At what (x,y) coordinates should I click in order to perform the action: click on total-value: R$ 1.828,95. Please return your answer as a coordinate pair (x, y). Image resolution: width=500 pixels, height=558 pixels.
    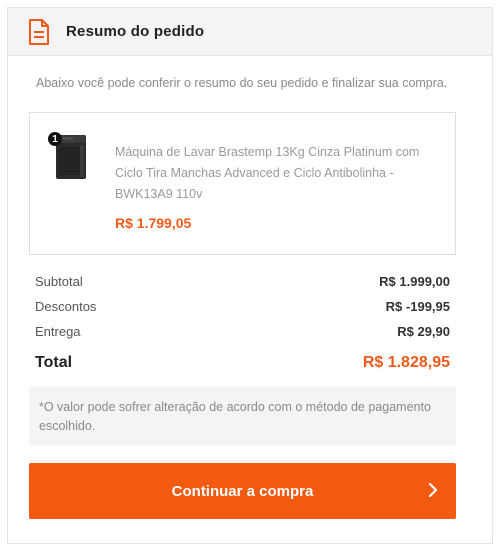
    Looking at the image, I should click on (406, 362).